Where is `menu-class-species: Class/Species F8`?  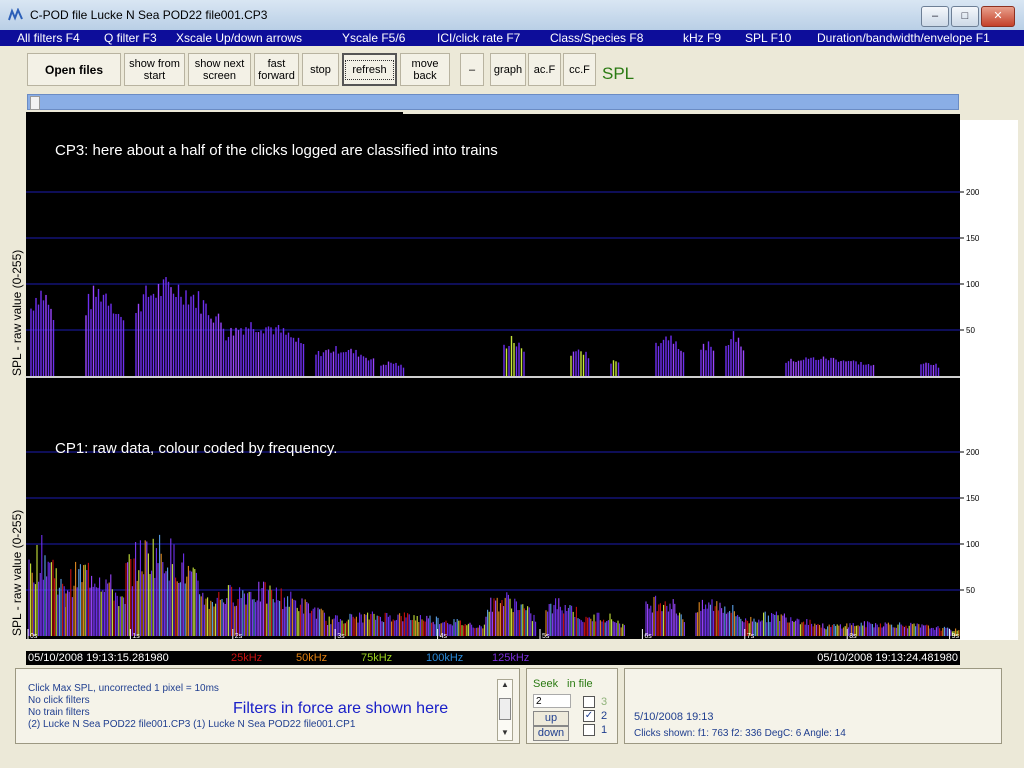 menu-class-species: Class/Species F8 is located at coordinates (596, 38).